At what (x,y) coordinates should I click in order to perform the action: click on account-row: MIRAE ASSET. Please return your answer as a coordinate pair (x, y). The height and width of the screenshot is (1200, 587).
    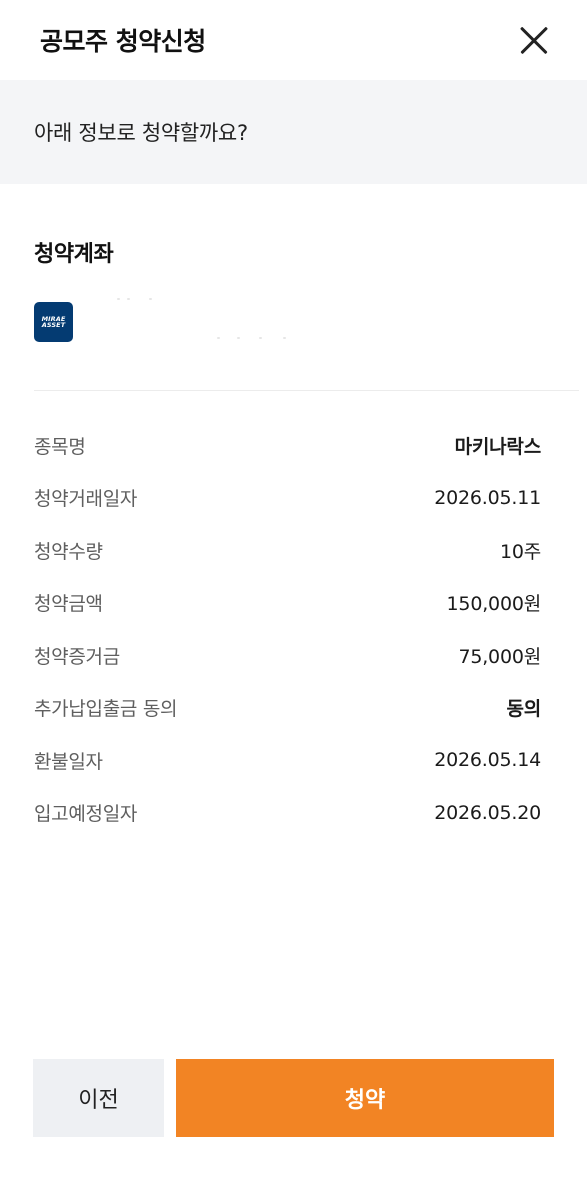
    Looking at the image, I should click on (293, 320).